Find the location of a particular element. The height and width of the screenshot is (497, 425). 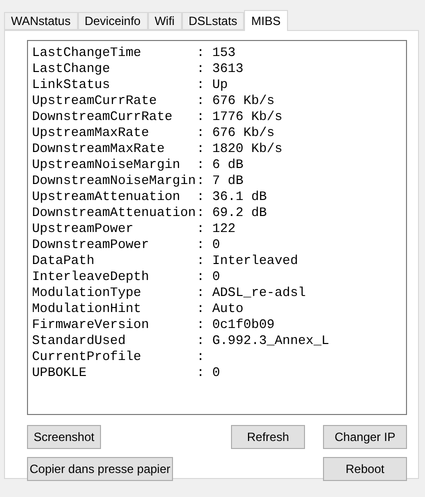

mib-key: DownstreamCurrRate is located at coordinates (114, 117).